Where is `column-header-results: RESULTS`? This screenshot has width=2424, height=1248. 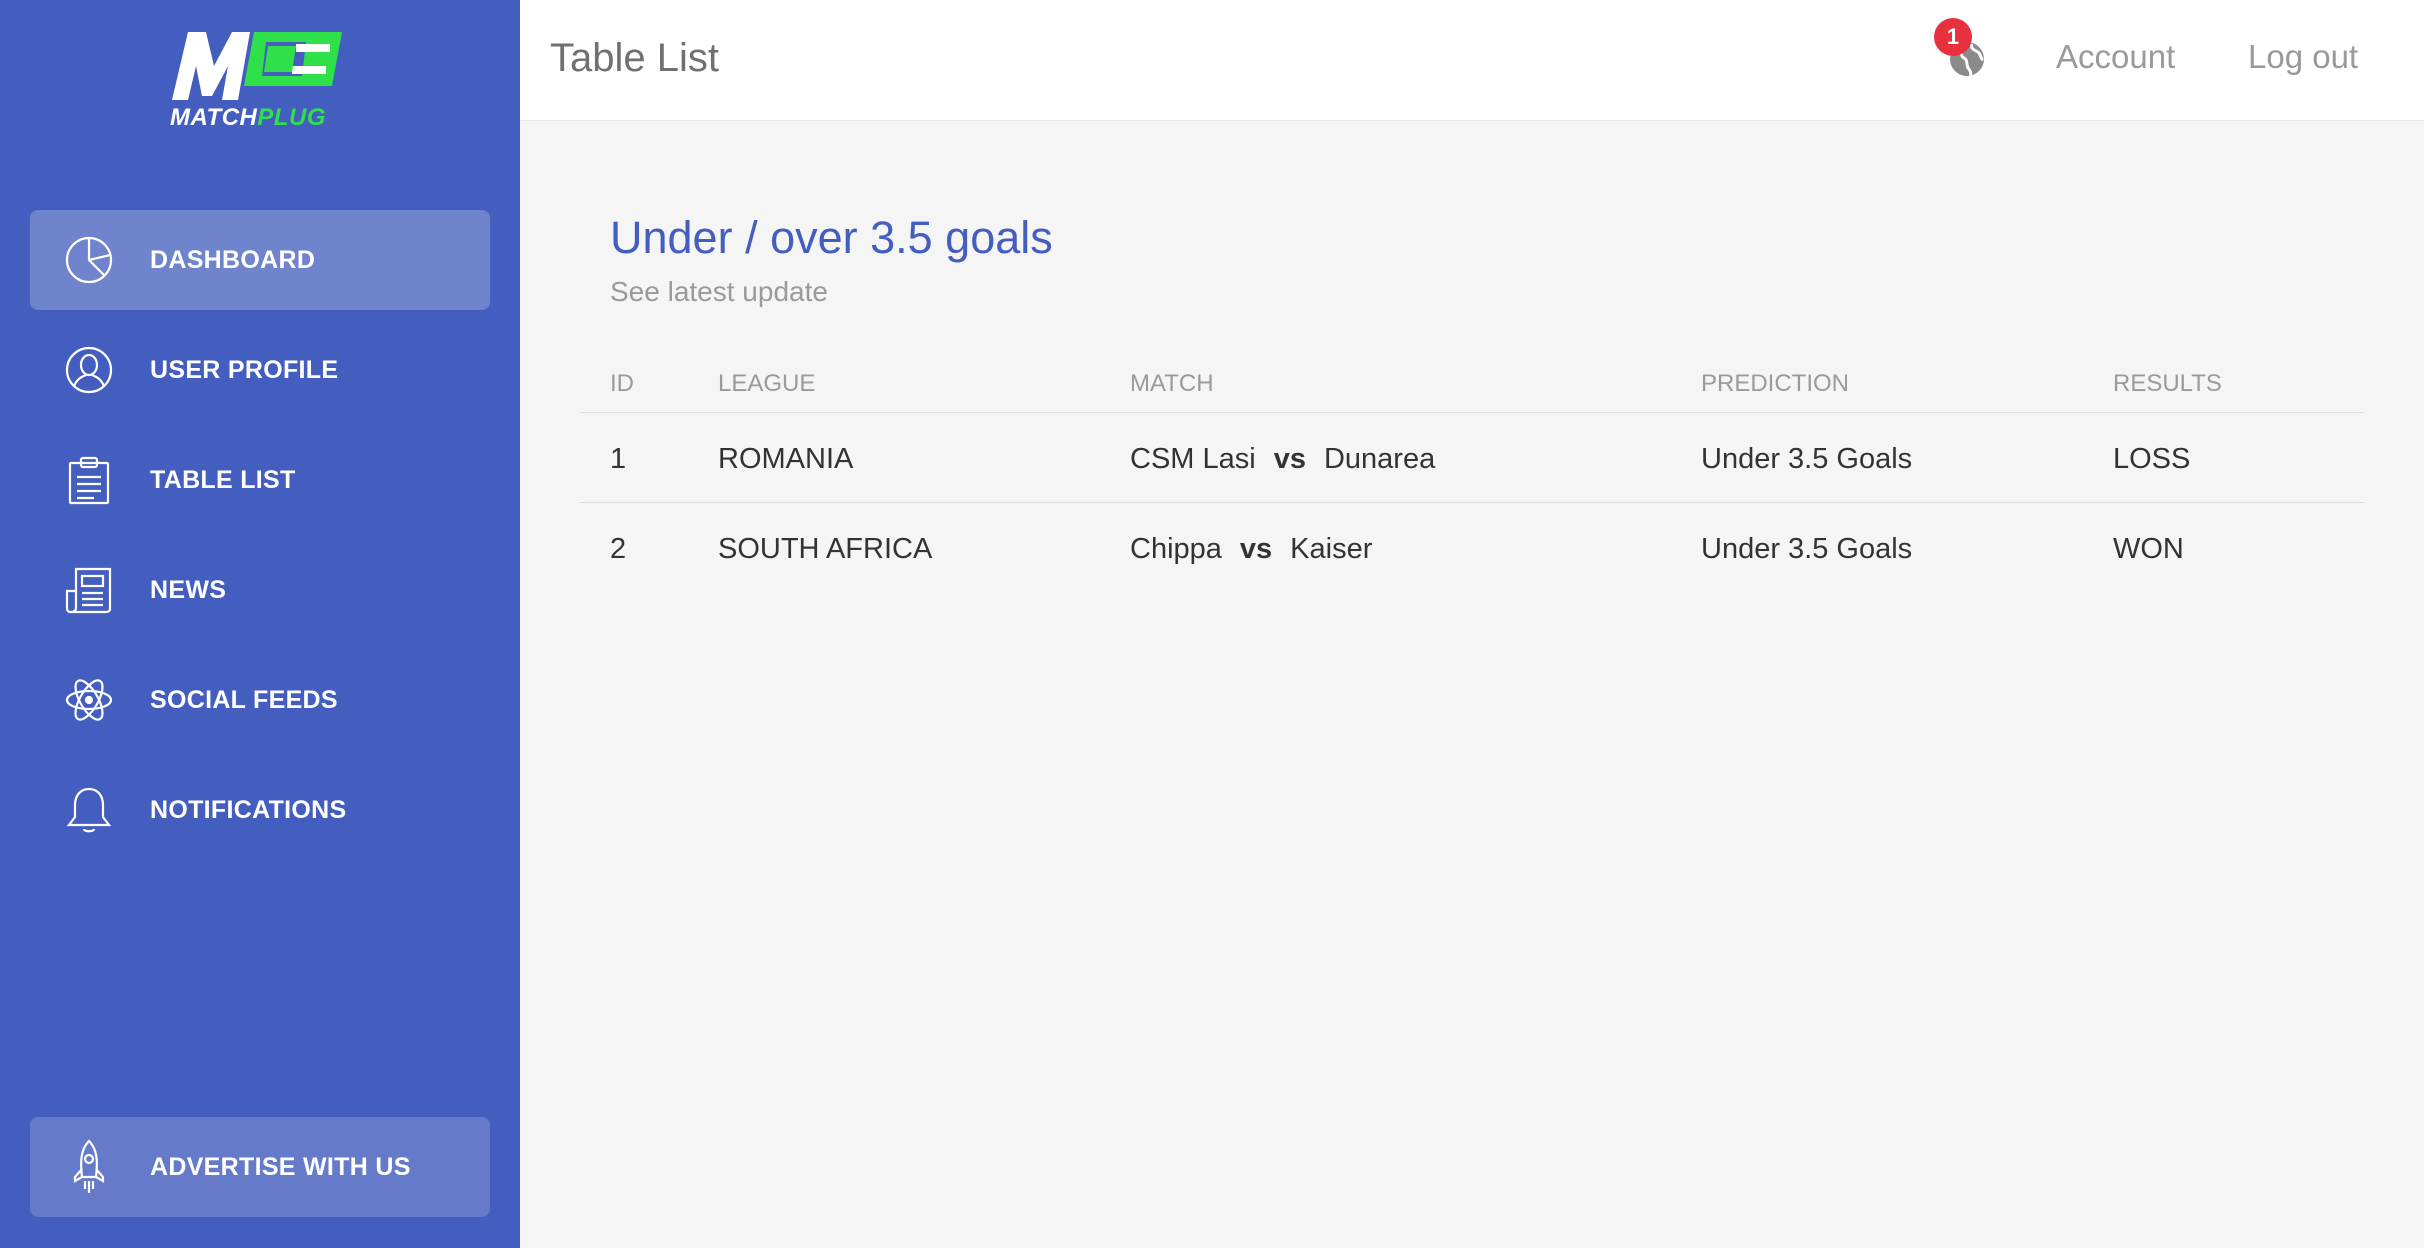
column-header-results: RESULTS is located at coordinates (2167, 384).